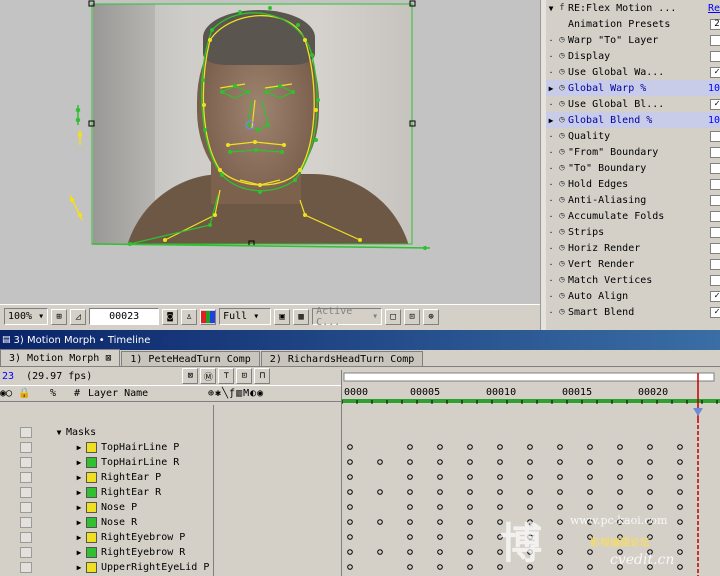 This screenshot has width=720, height=576. Describe the element at coordinates (60, 357) in the screenshot. I see `tab-motion-morph: 3) Motion Morph ⊠` at that location.